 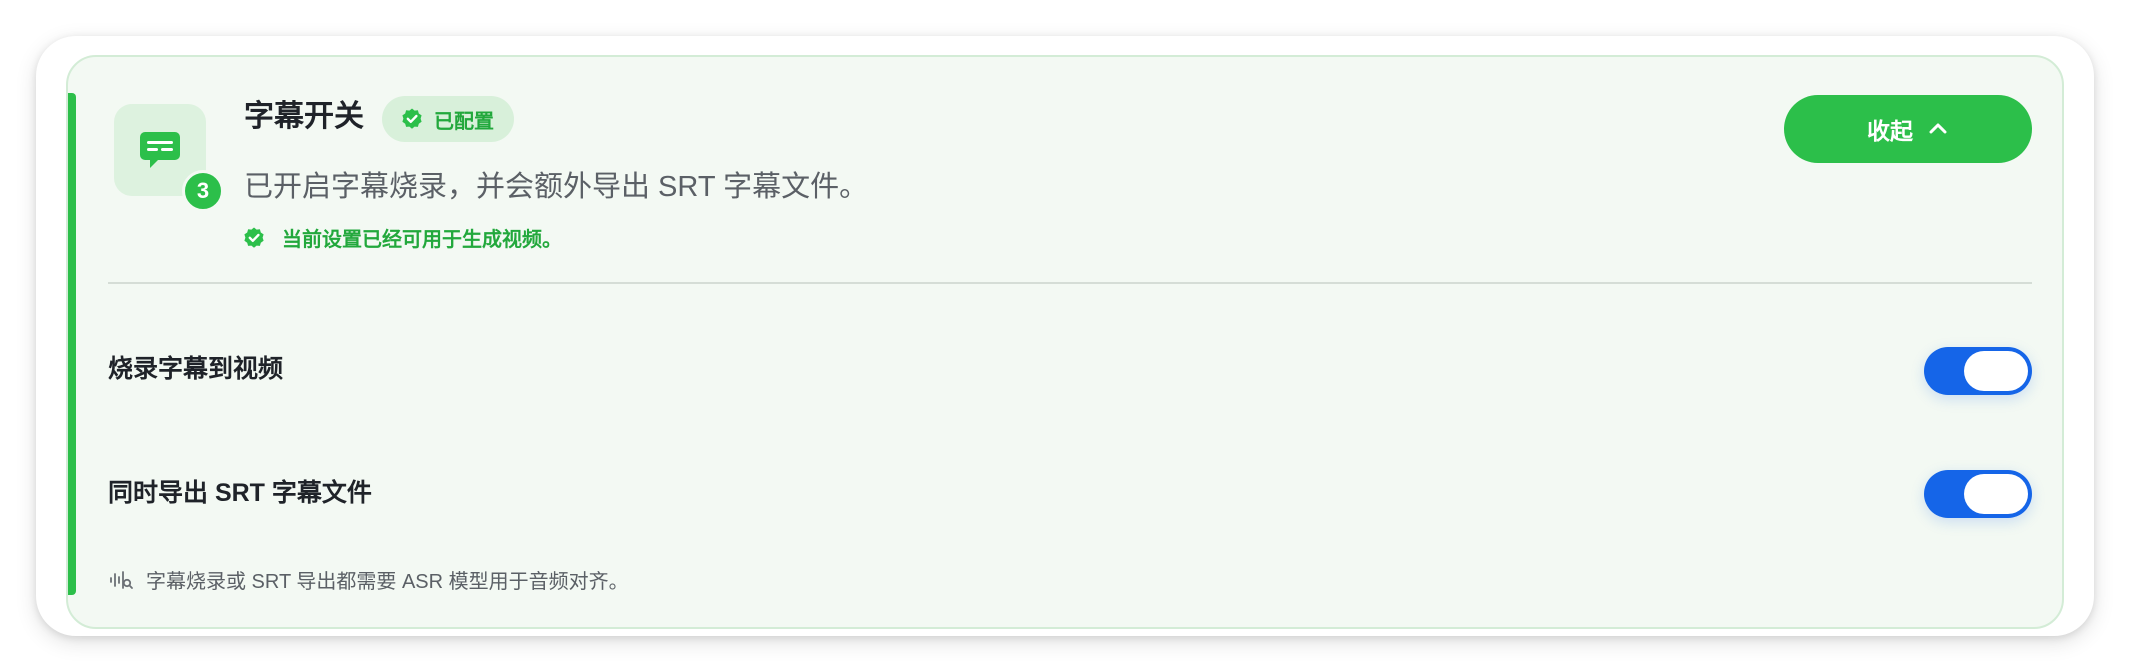 I want to click on collapse-button: 收起, so click(x=1908, y=129).